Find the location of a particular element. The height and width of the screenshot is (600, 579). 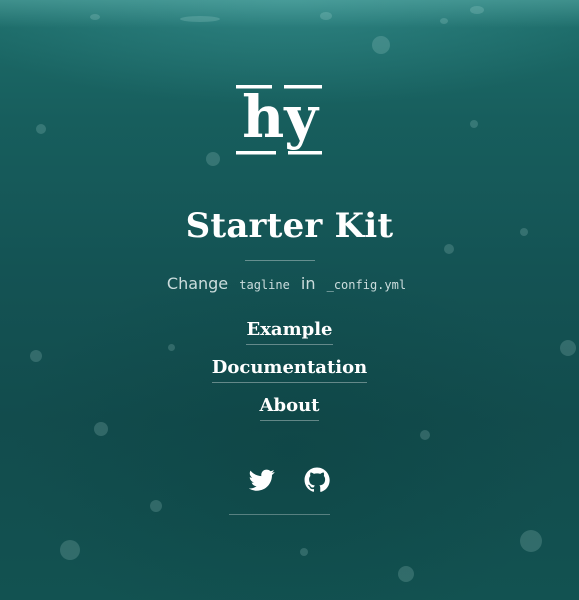

twitter-link is located at coordinates (261, 480).